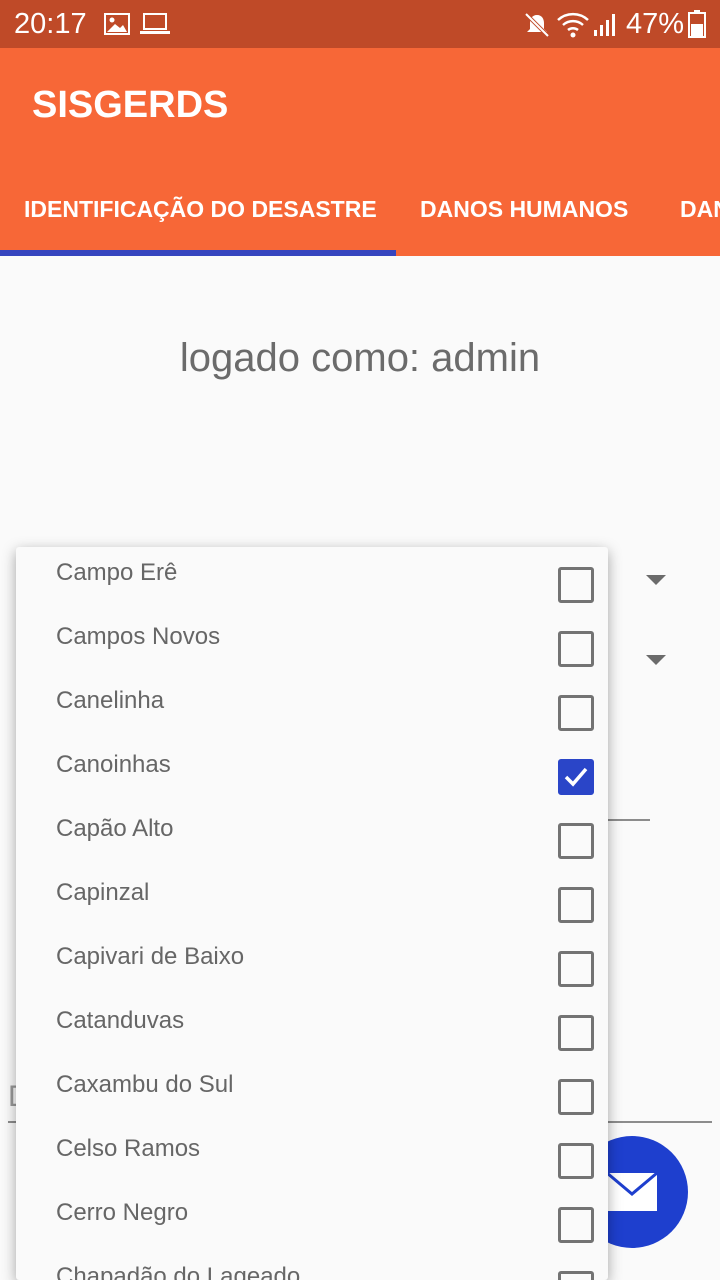 The width and height of the screenshot is (720, 1280). Describe the element at coordinates (138, 636) in the screenshot. I see `option-label: Campos Novos` at that location.